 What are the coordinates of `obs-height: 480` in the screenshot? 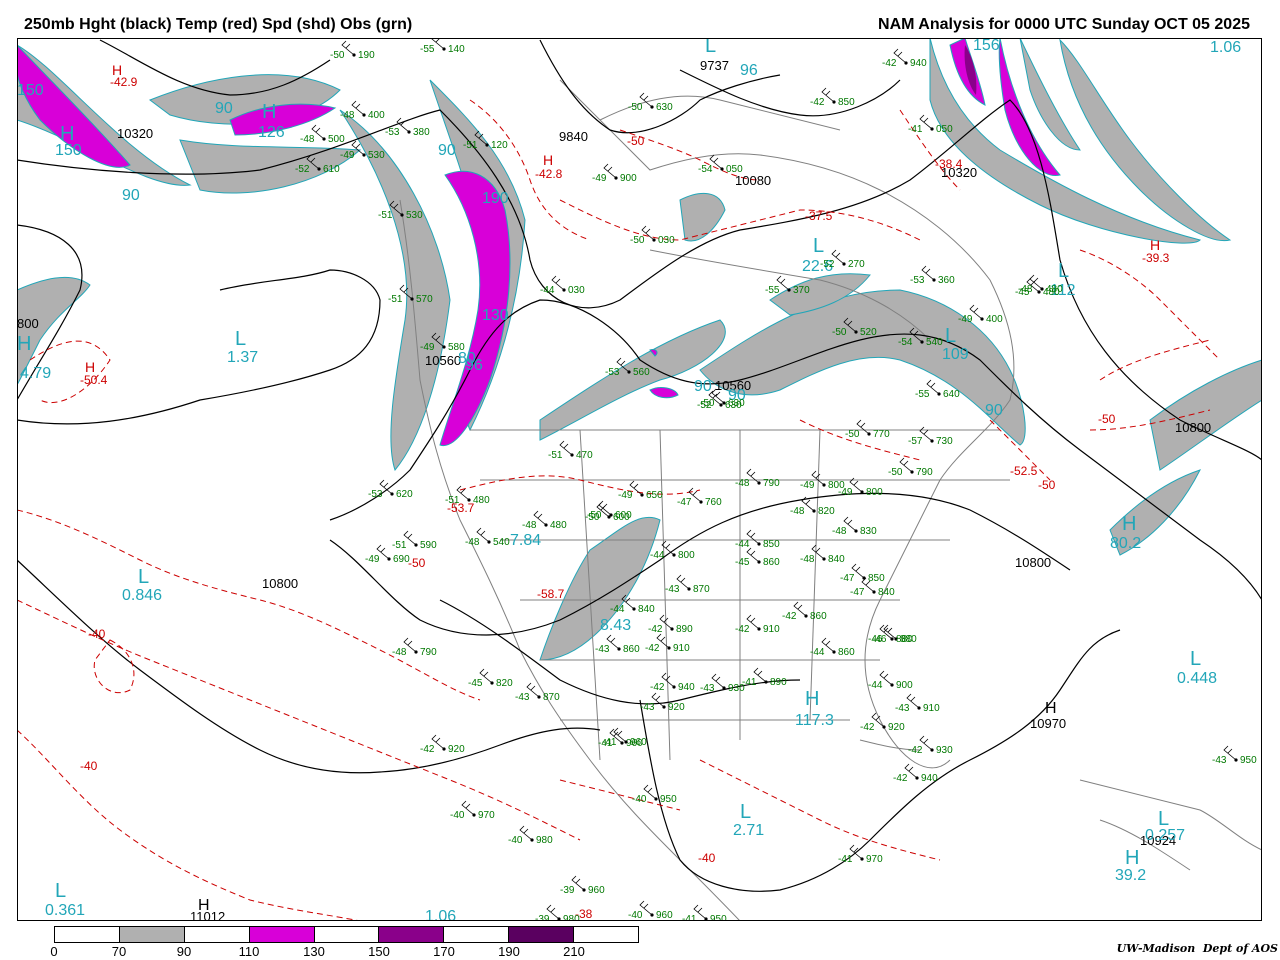 It's located at (481, 500).